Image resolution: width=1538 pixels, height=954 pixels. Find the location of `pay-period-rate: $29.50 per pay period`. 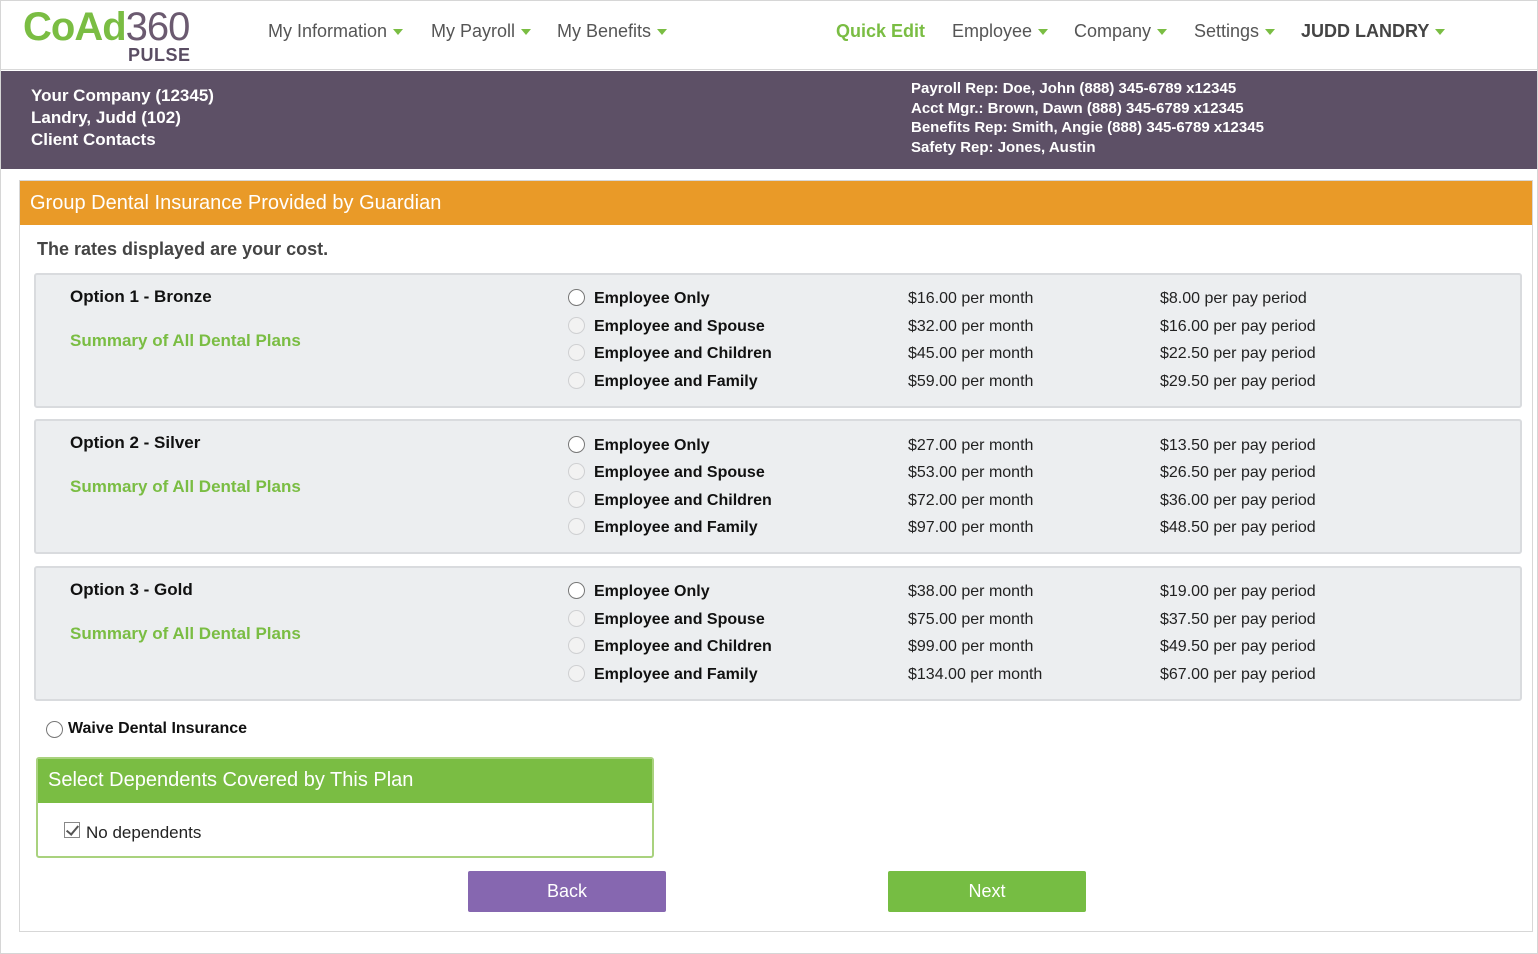

pay-period-rate: $29.50 per pay period is located at coordinates (1238, 381).